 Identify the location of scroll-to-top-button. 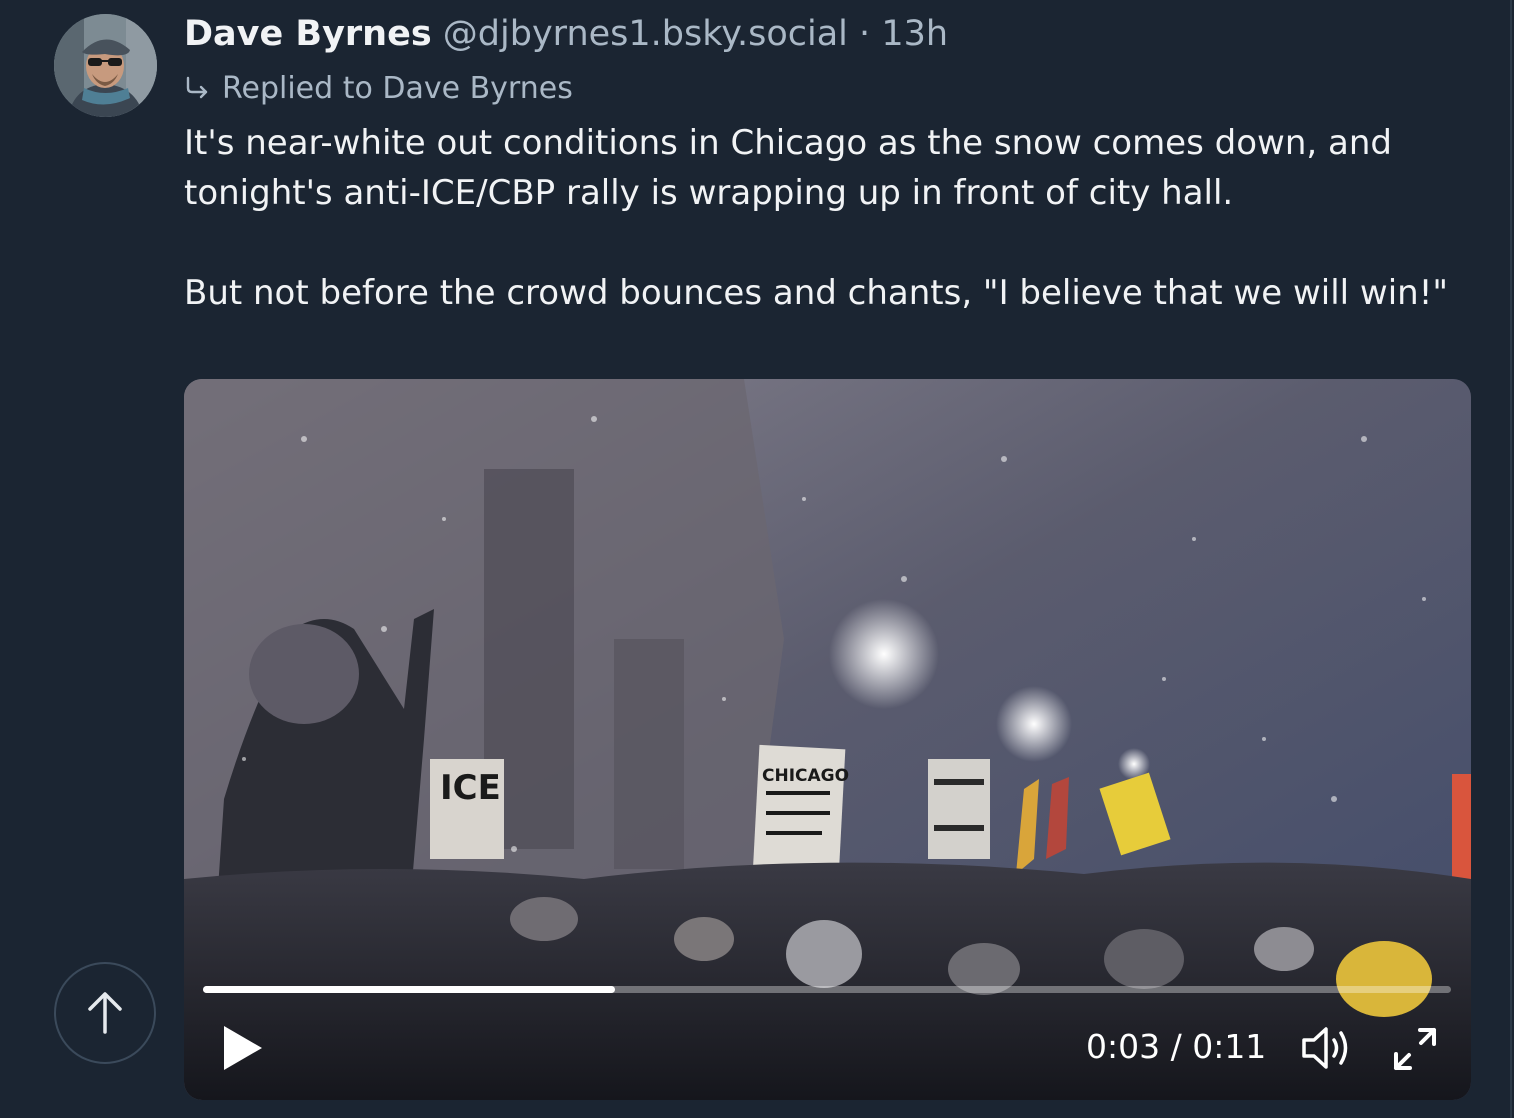
(105, 1013).